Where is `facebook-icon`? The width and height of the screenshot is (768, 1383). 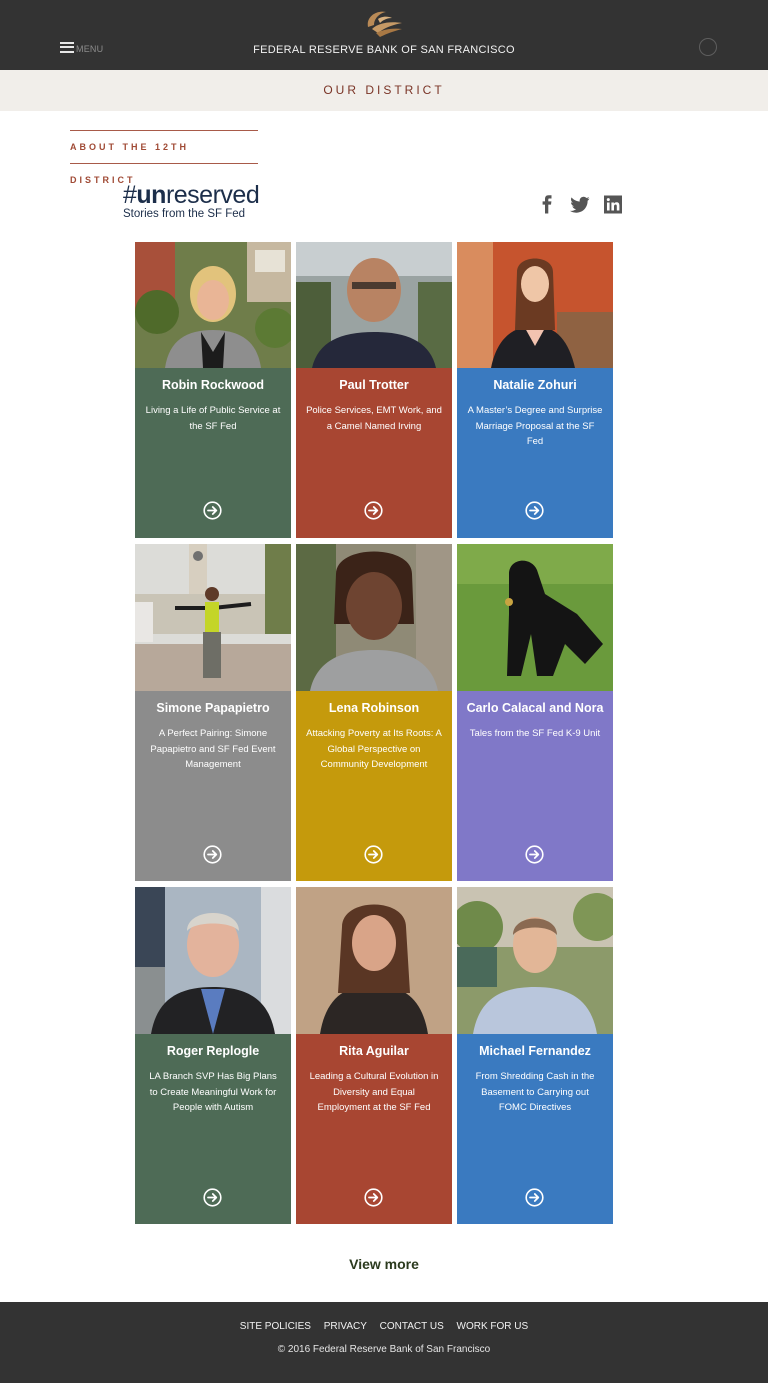
facebook-icon is located at coordinates (547, 204).